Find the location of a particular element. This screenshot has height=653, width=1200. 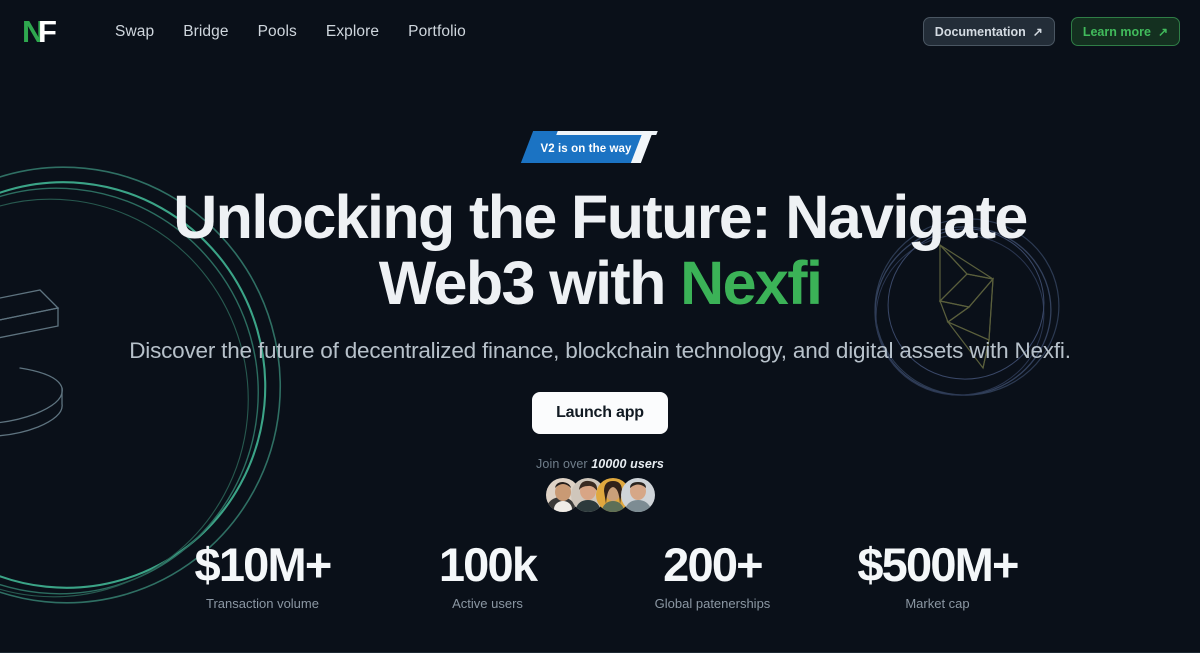

announcement-badge: V2 is on the way is located at coordinates (596, 147).